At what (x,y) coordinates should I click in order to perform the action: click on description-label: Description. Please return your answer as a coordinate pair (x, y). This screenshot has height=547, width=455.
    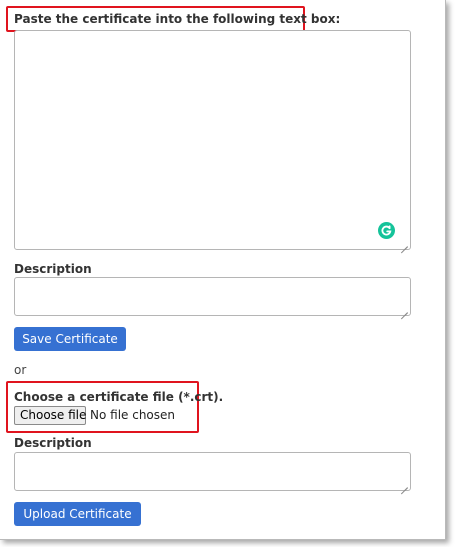
    Looking at the image, I should click on (53, 269).